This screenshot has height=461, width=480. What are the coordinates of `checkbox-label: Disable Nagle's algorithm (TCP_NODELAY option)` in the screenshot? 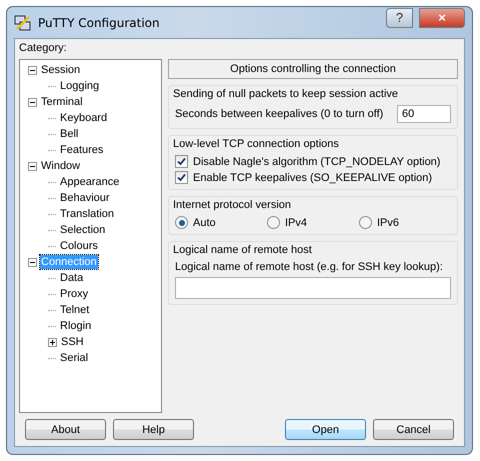 It's located at (316, 162).